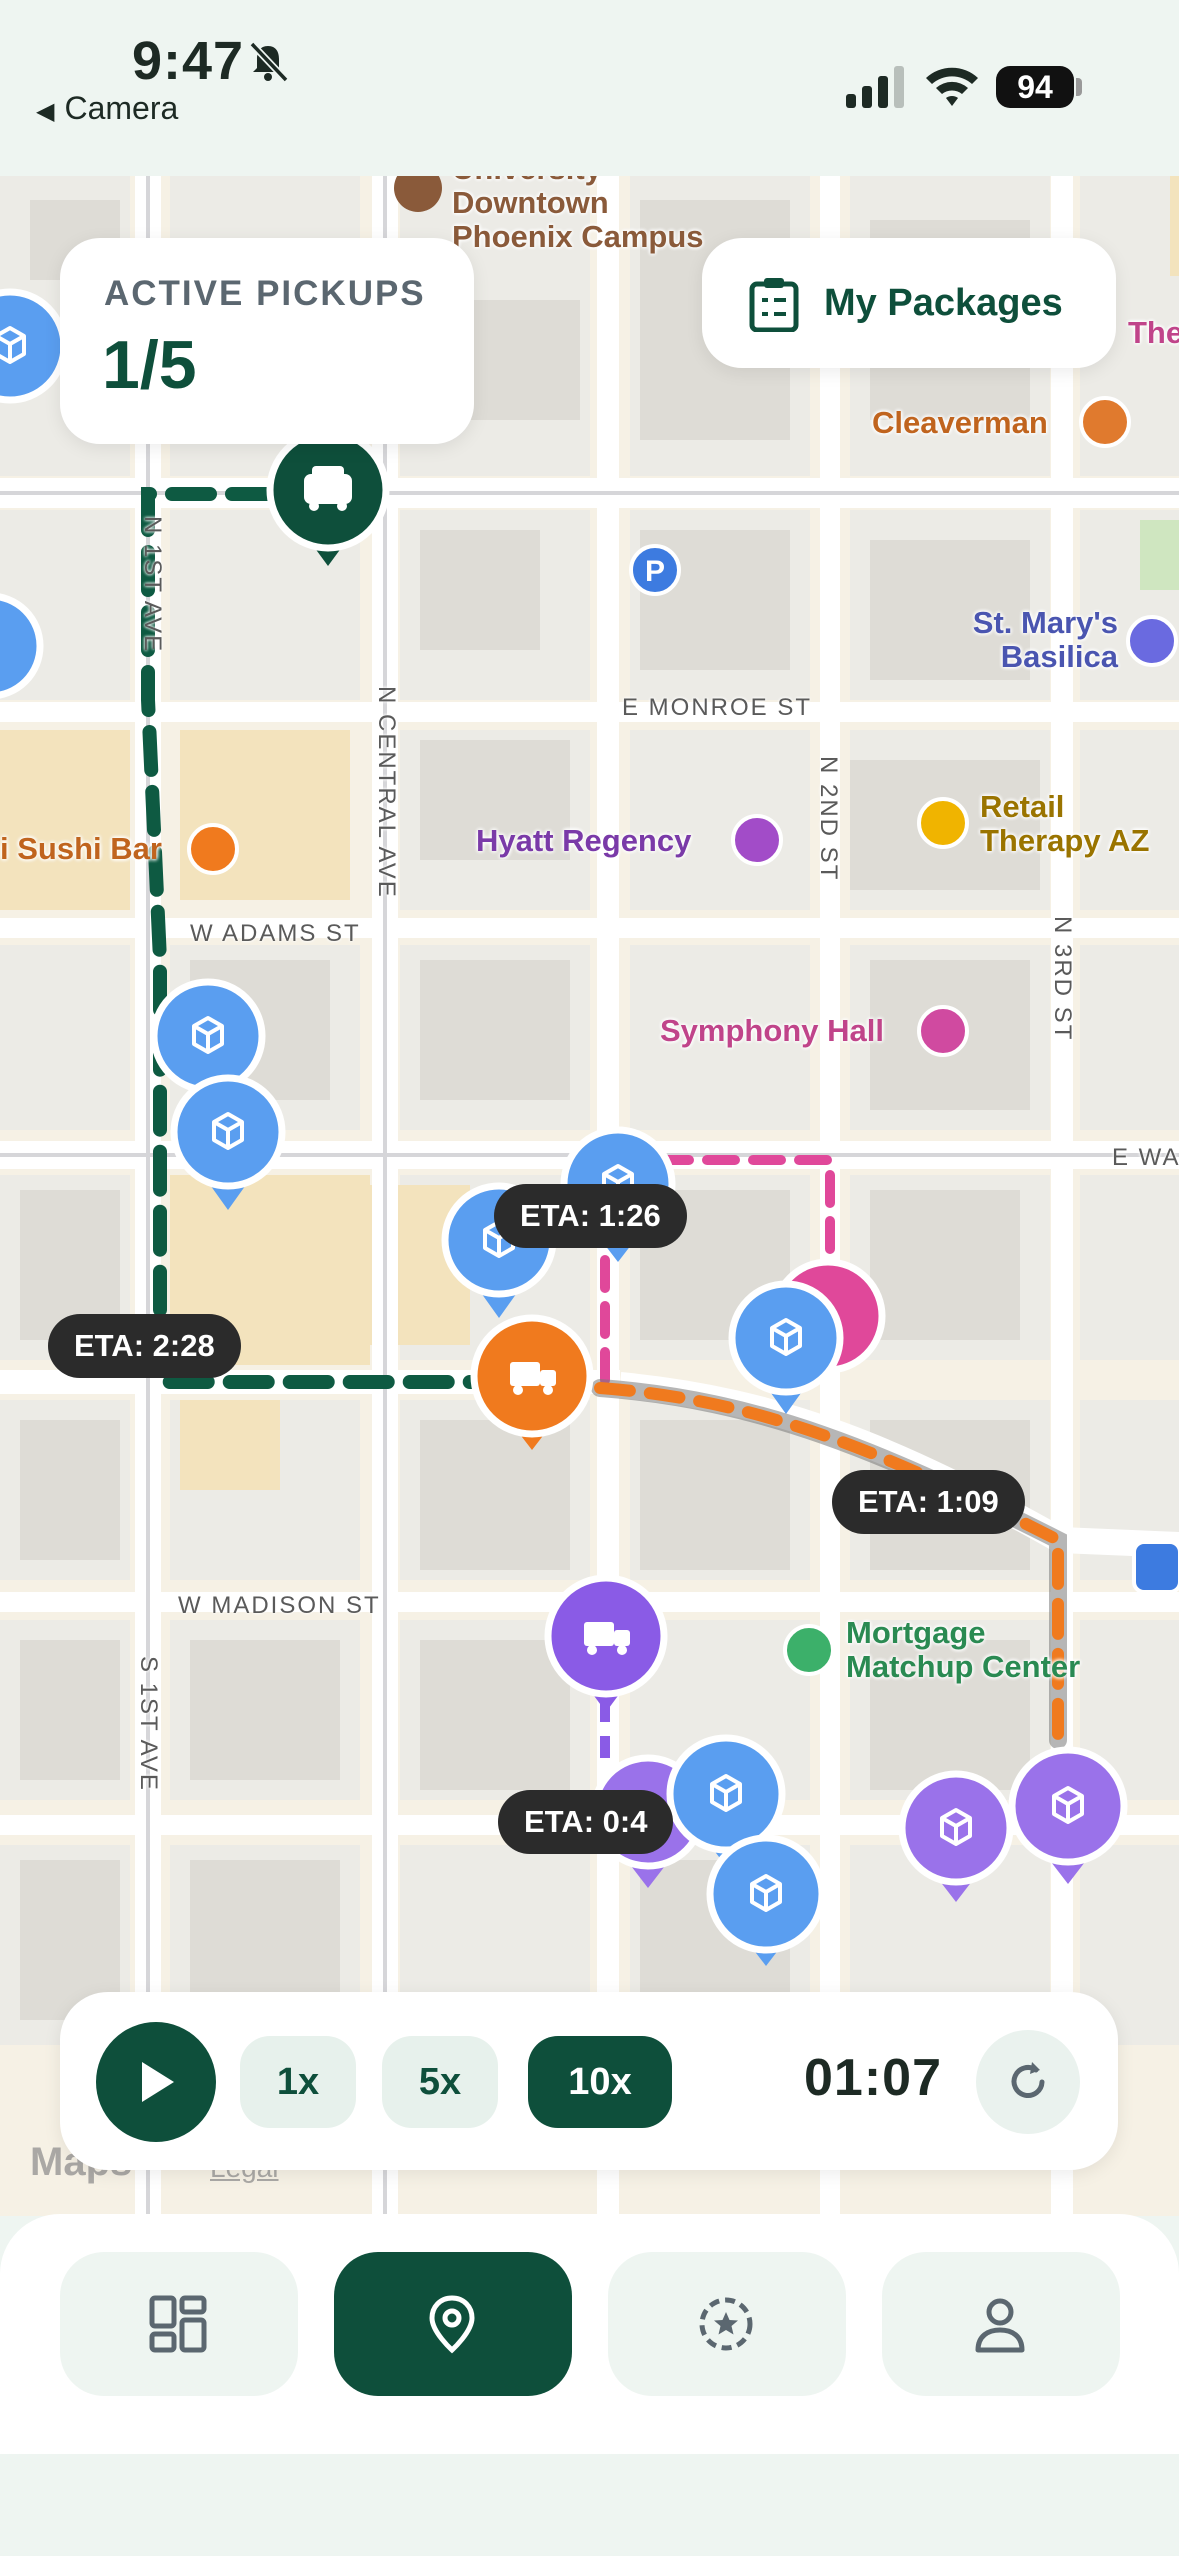 This screenshot has height=2556, width=1179. What do you see at coordinates (1105, 422) in the screenshot?
I see `restaurant-icon` at bounding box center [1105, 422].